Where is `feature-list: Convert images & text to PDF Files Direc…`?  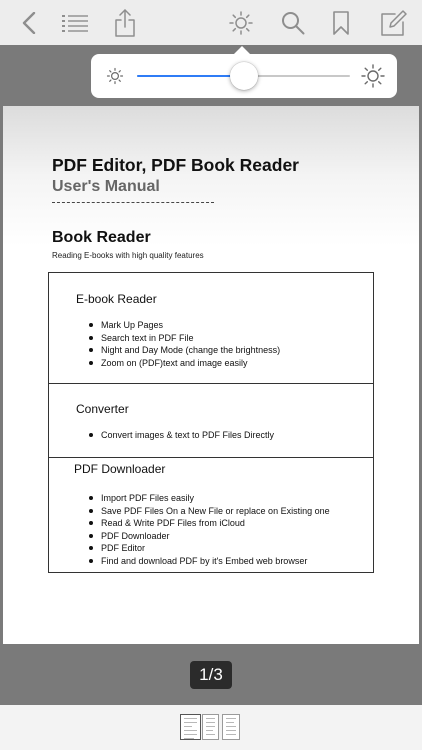 feature-list: Convert images & text to PDF Files Direc… is located at coordinates (181, 435).